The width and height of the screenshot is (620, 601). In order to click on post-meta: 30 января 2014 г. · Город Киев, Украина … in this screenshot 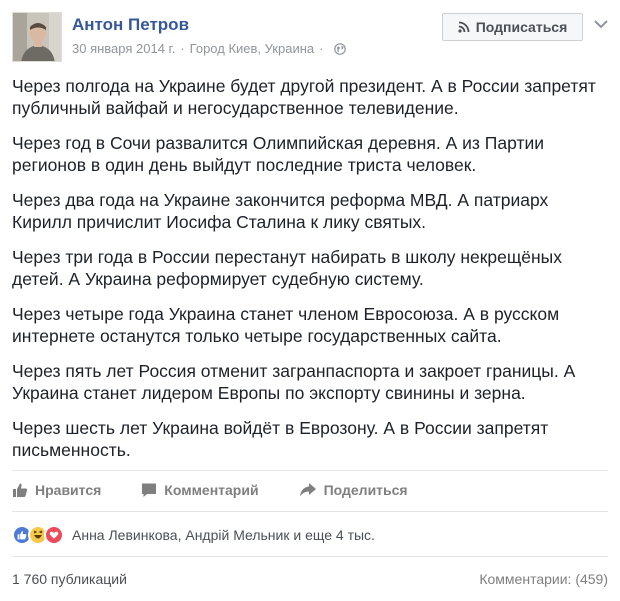, I will do `click(209, 48)`.